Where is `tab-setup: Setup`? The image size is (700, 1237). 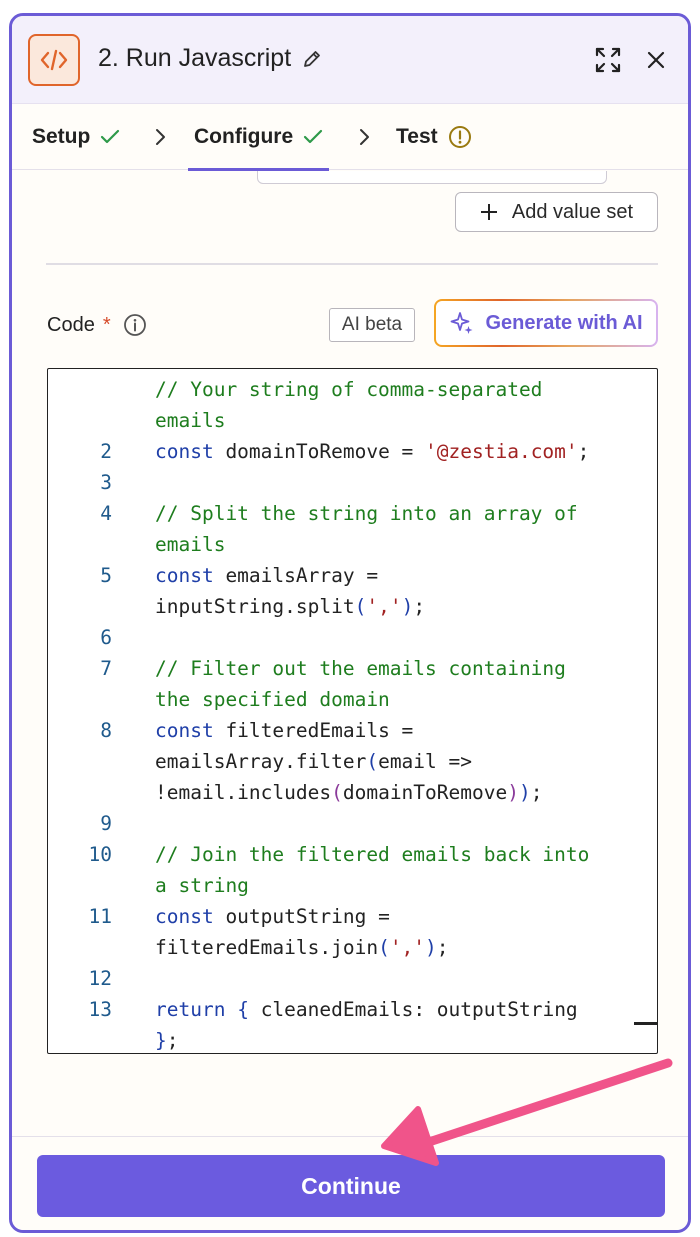
tab-setup: Setup is located at coordinates (76, 137).